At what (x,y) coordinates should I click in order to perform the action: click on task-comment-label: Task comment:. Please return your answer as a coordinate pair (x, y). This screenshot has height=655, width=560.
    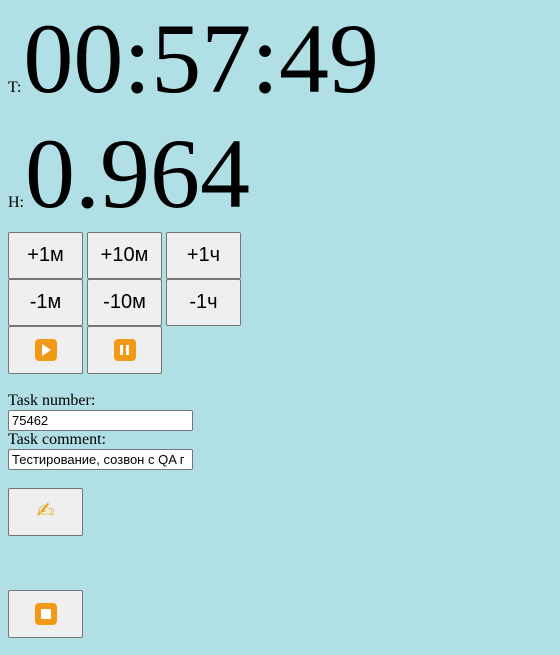
    Looking at the image, I should click on (57, 439).